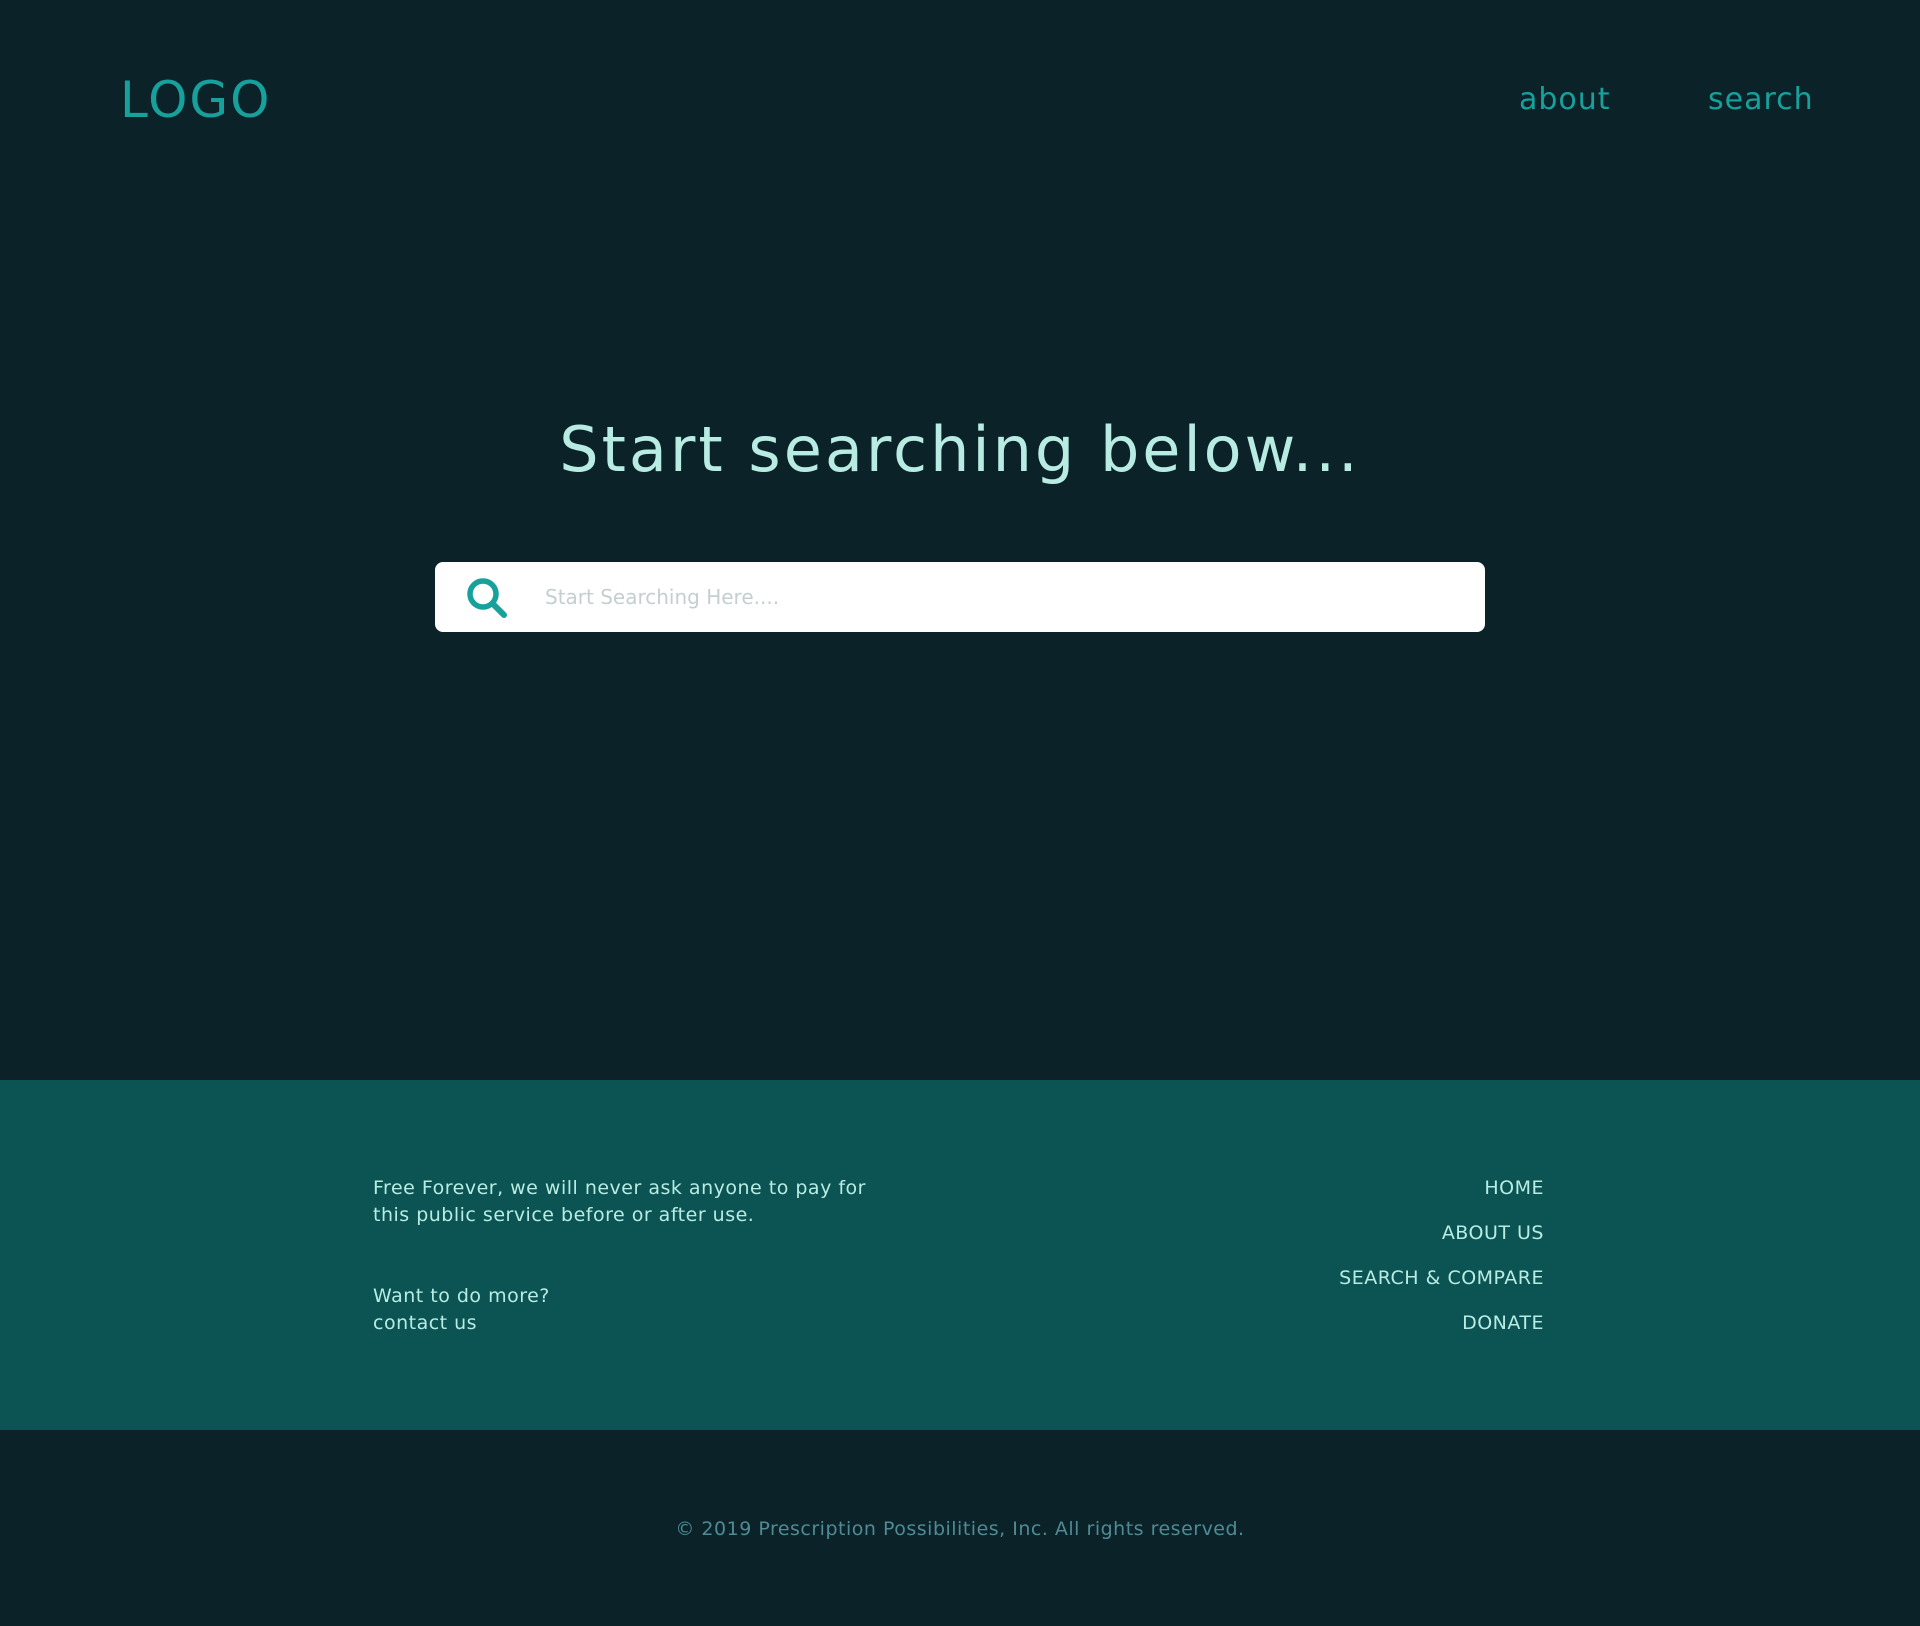 This screenshot has width=1920, height=1626. Describe the element at coordinates (1441, 1278) in the screenshot. I see `footer-nav-search-compare: SEARCH & COMPARE` at that location.